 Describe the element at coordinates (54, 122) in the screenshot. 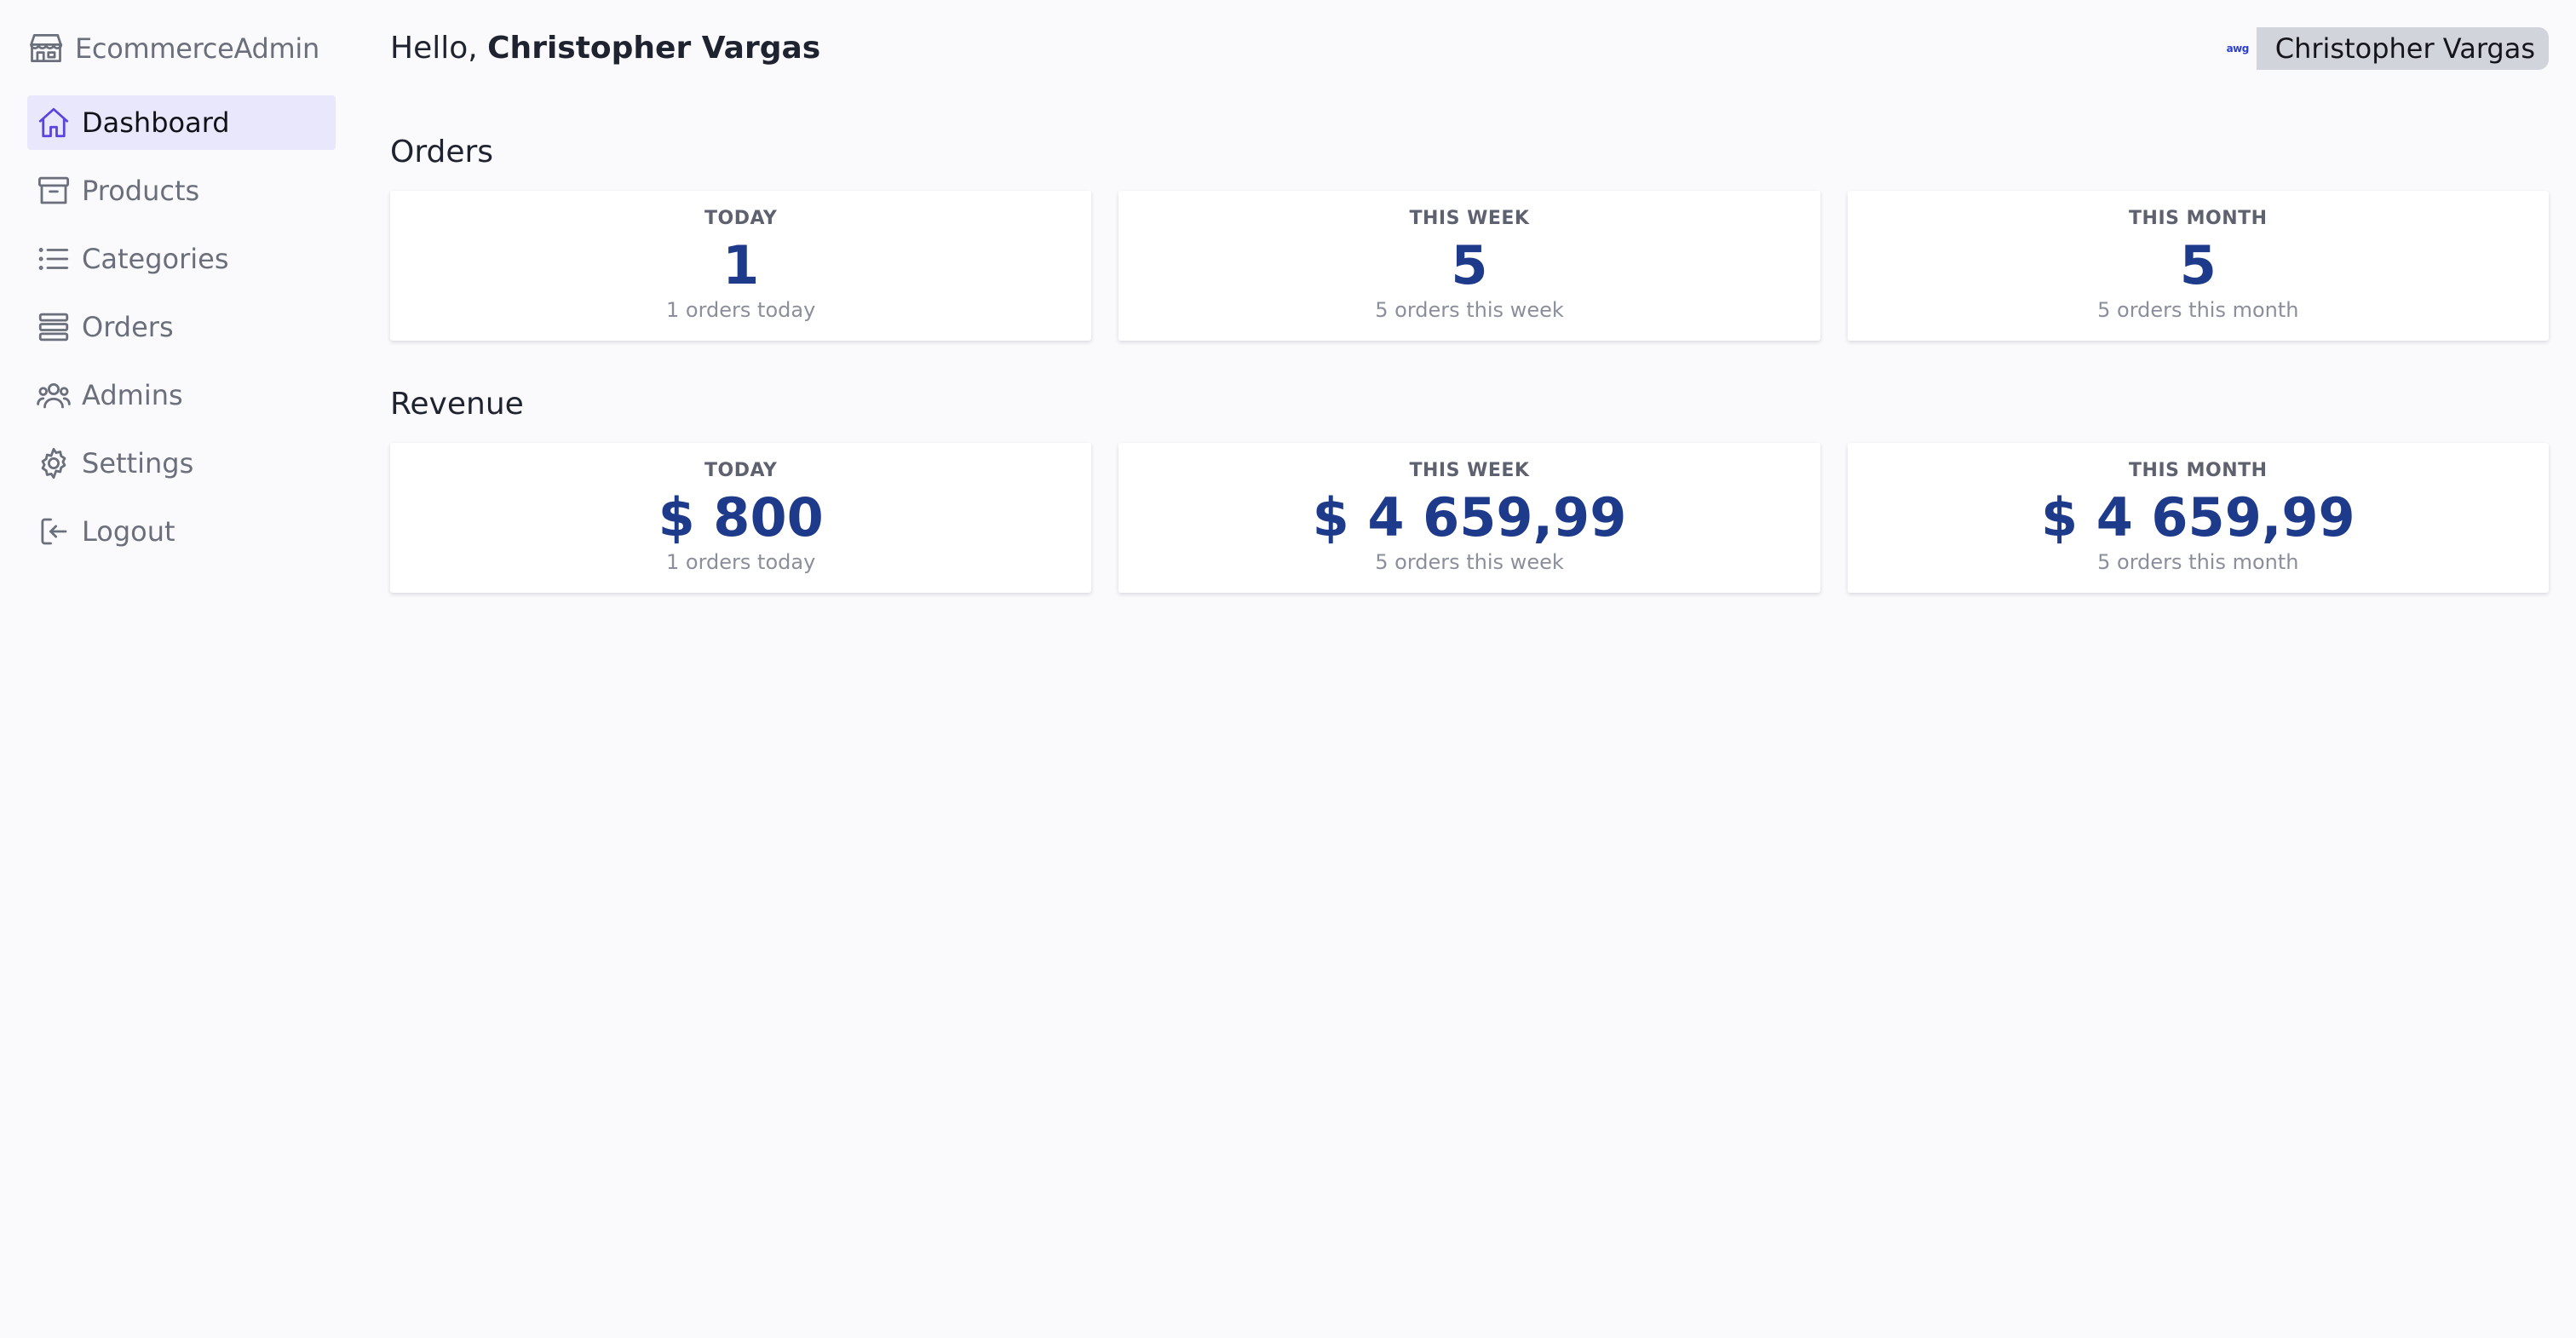

I see `home-icon` at that location.